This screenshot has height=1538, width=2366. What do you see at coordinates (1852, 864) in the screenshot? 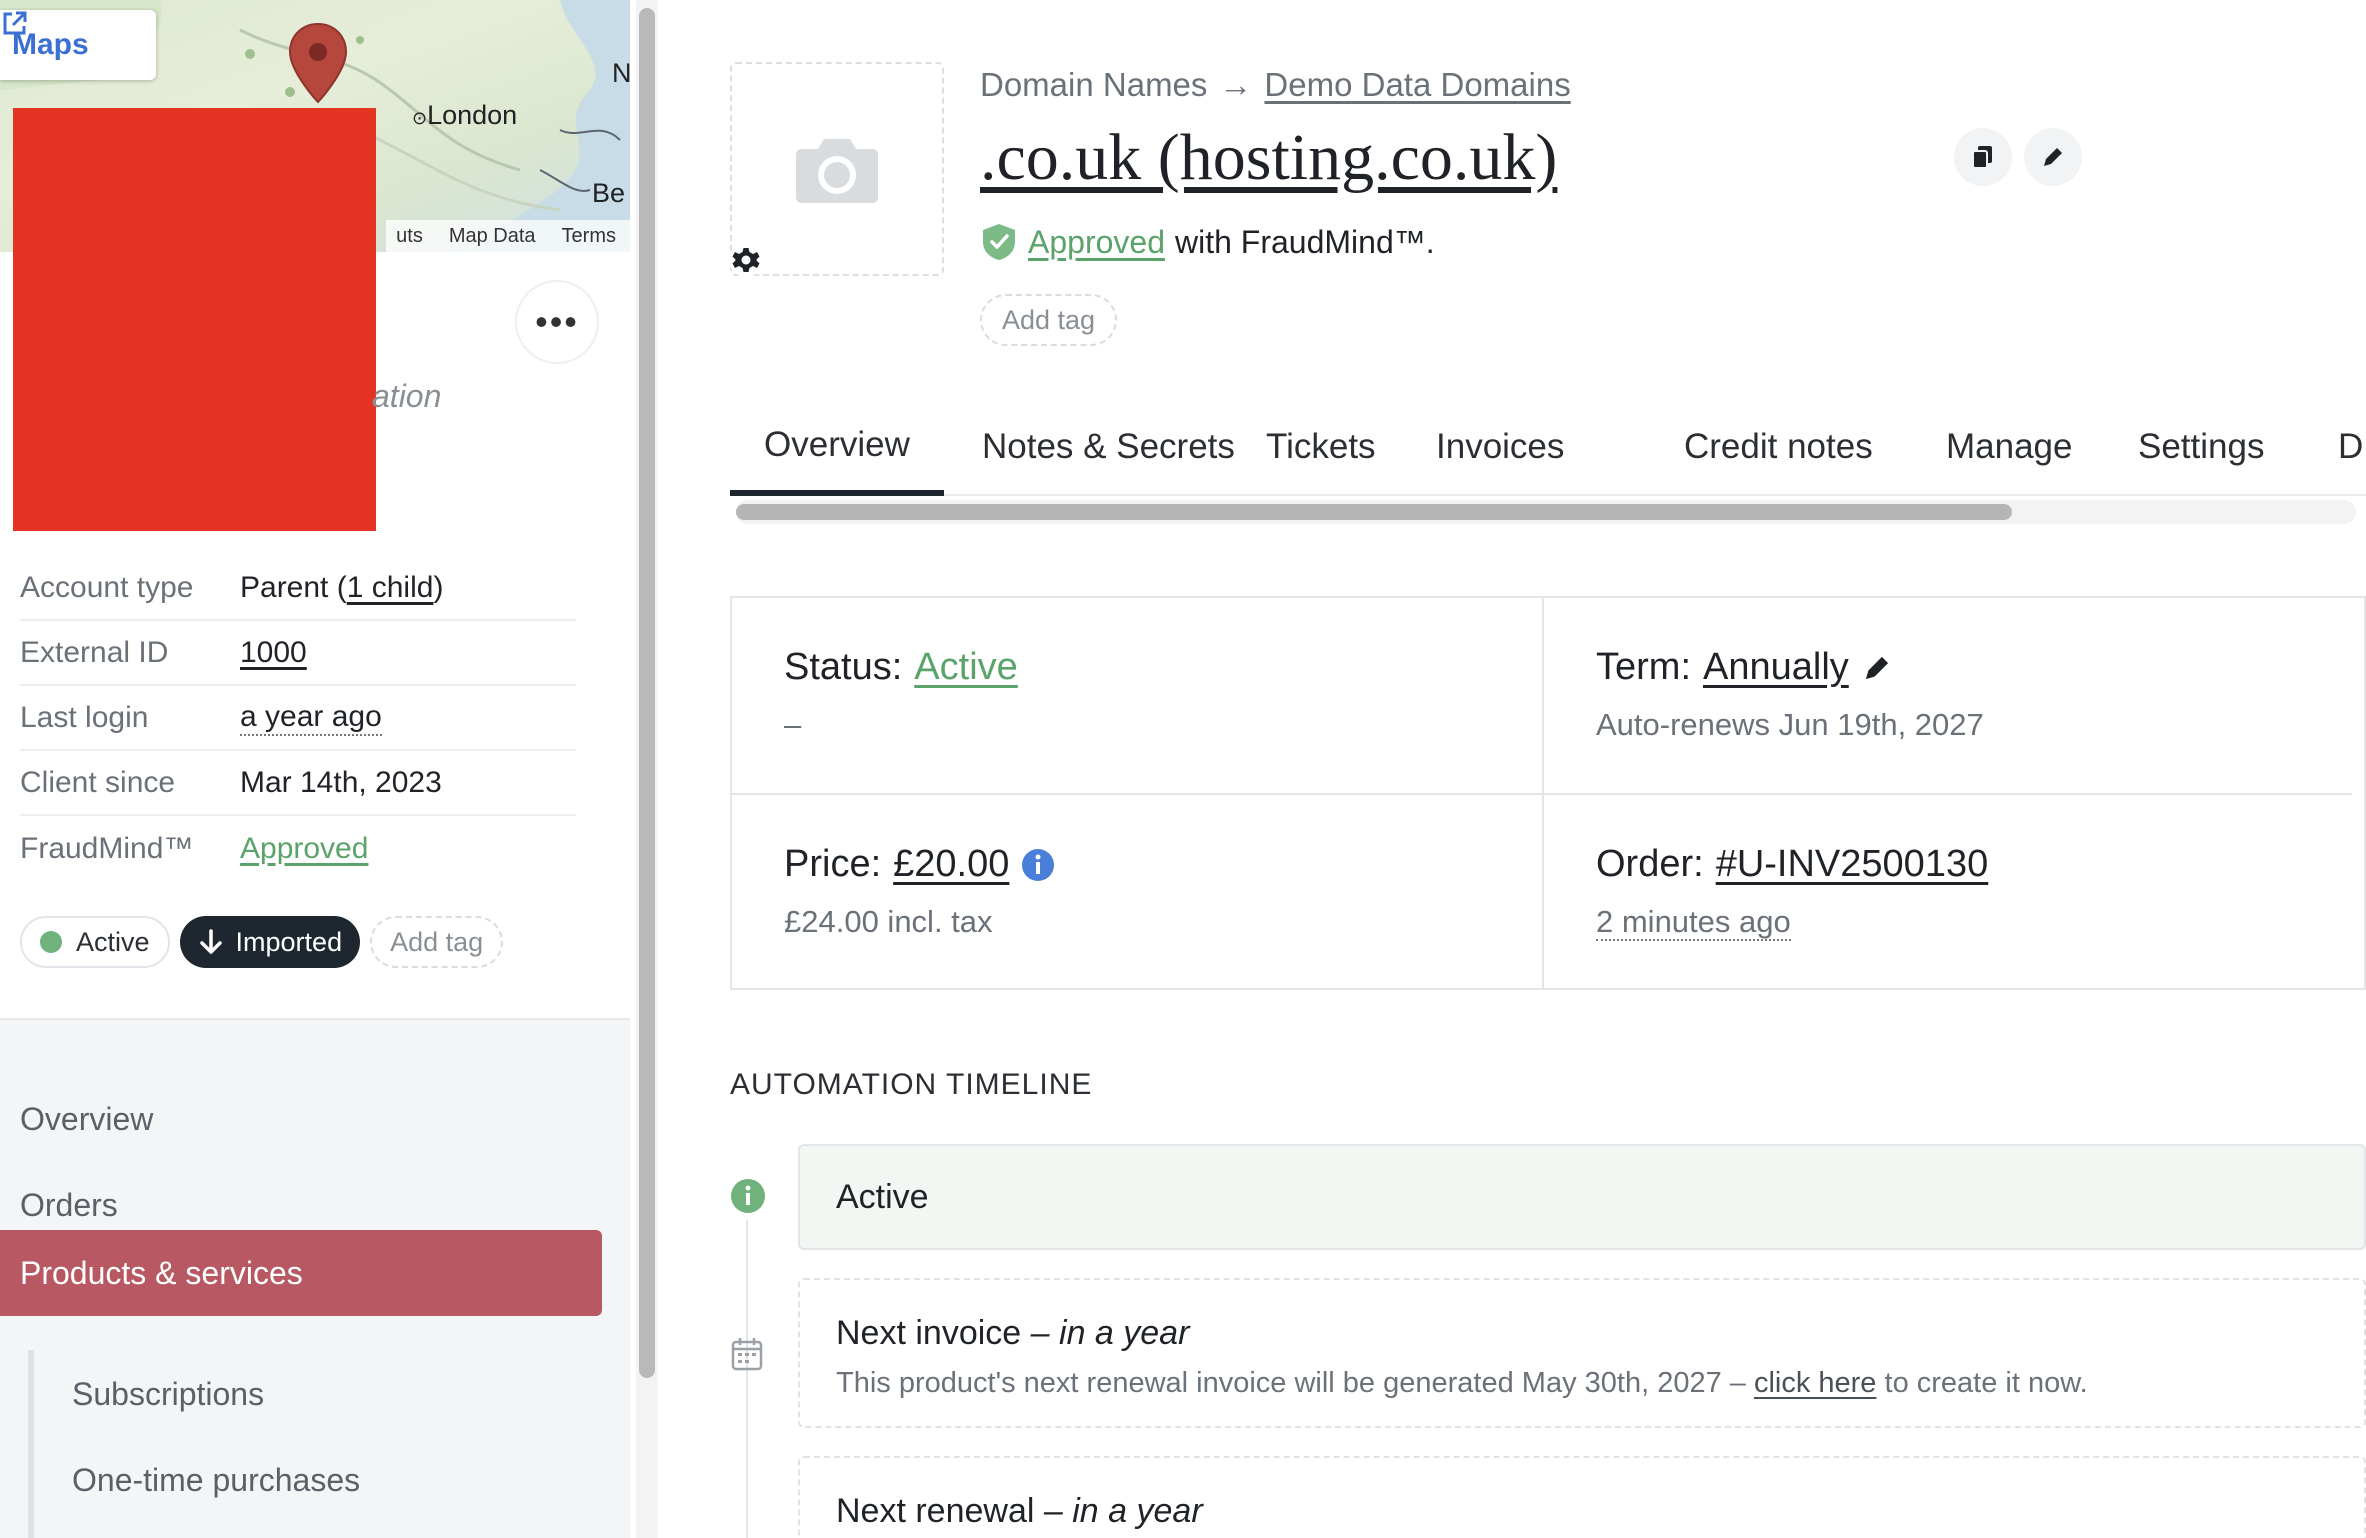
I see `order-link: #U-INV2500130` at bounding box center [1852, 864].